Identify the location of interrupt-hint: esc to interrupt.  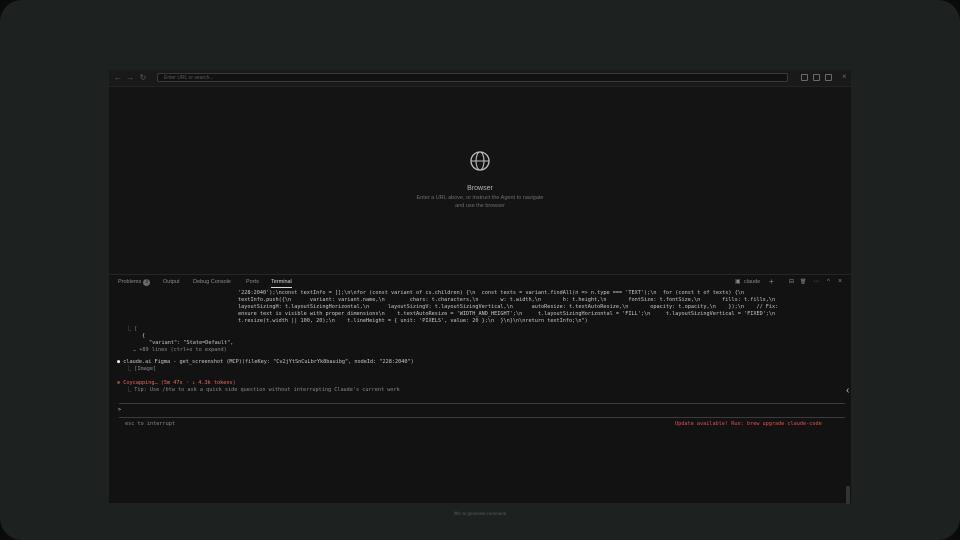
(150, 424).